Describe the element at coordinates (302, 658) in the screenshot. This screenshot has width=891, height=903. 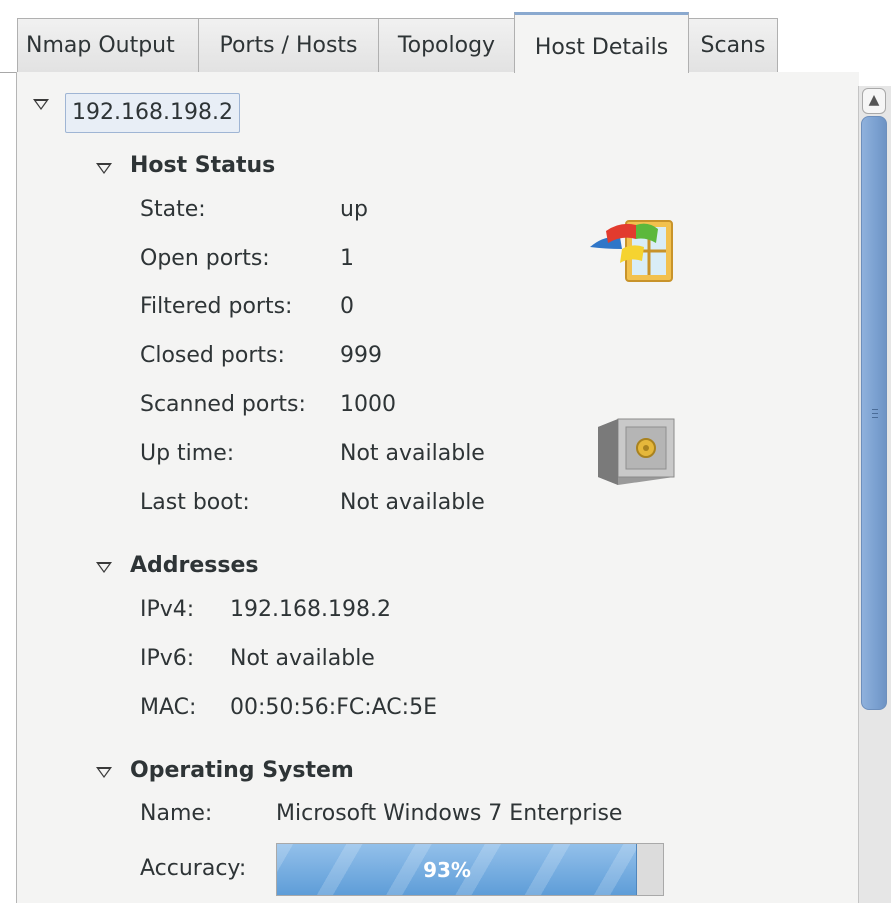
I see `ipv6-value: Not available` at that location.